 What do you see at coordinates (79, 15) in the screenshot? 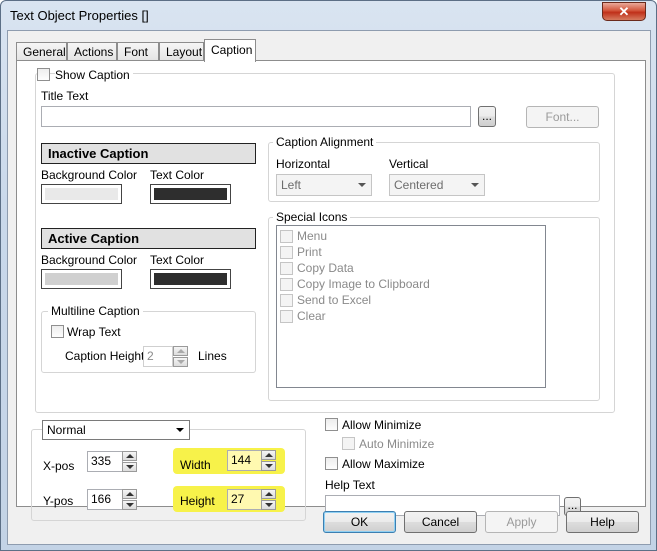
I see `window-title: Text Object Properties []` at bounding box center [79, 15].